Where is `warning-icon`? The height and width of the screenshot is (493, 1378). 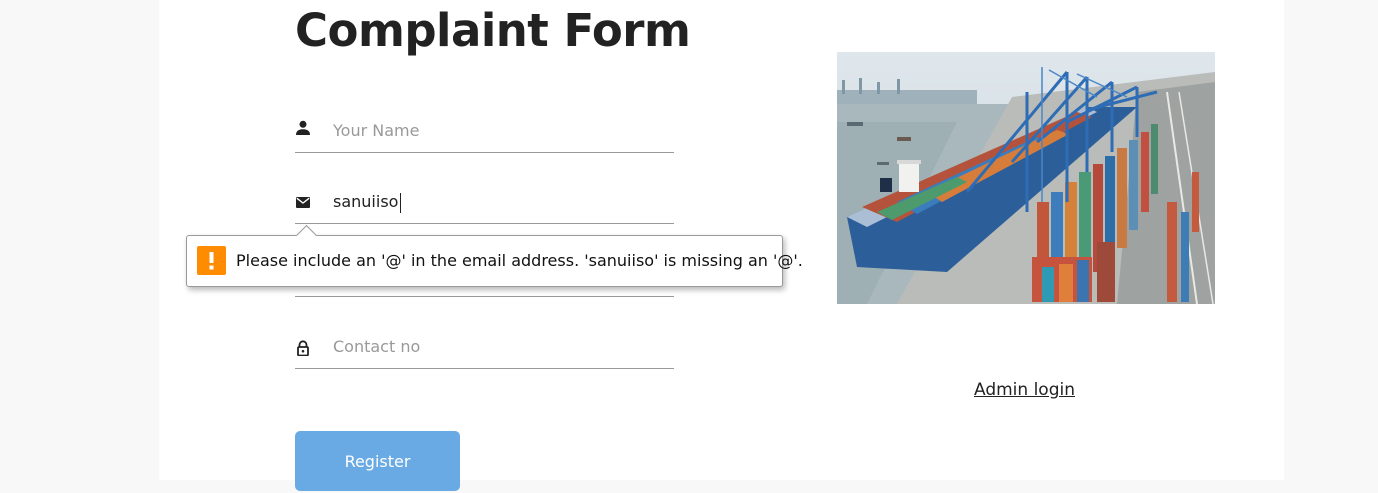 warning-icon is located at coordinates (211, 260).